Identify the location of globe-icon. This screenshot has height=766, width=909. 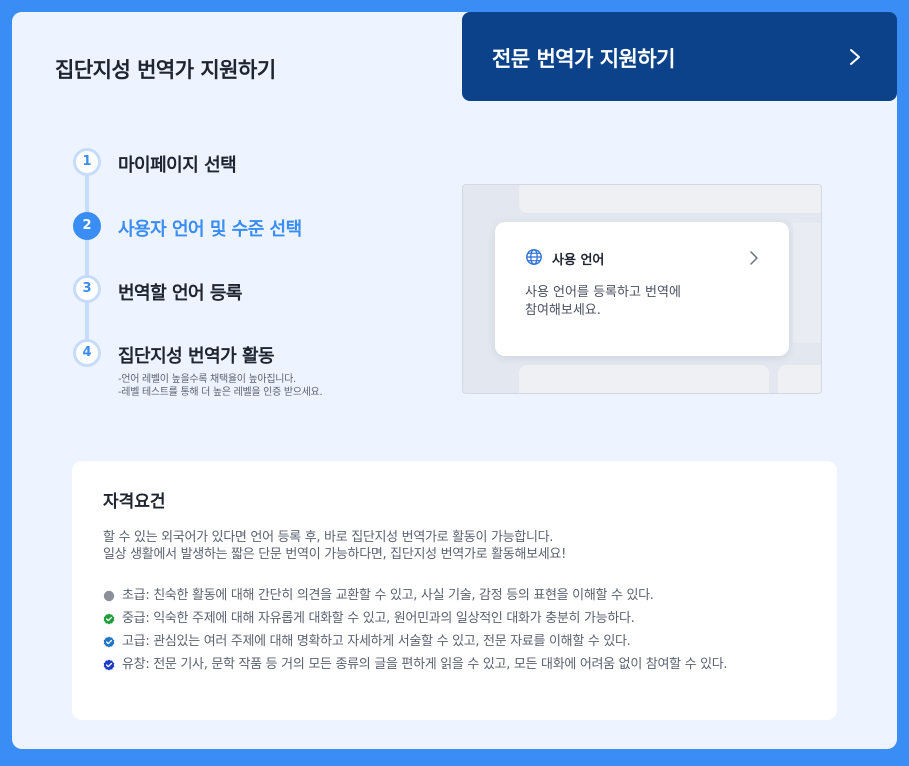
(534, 257).